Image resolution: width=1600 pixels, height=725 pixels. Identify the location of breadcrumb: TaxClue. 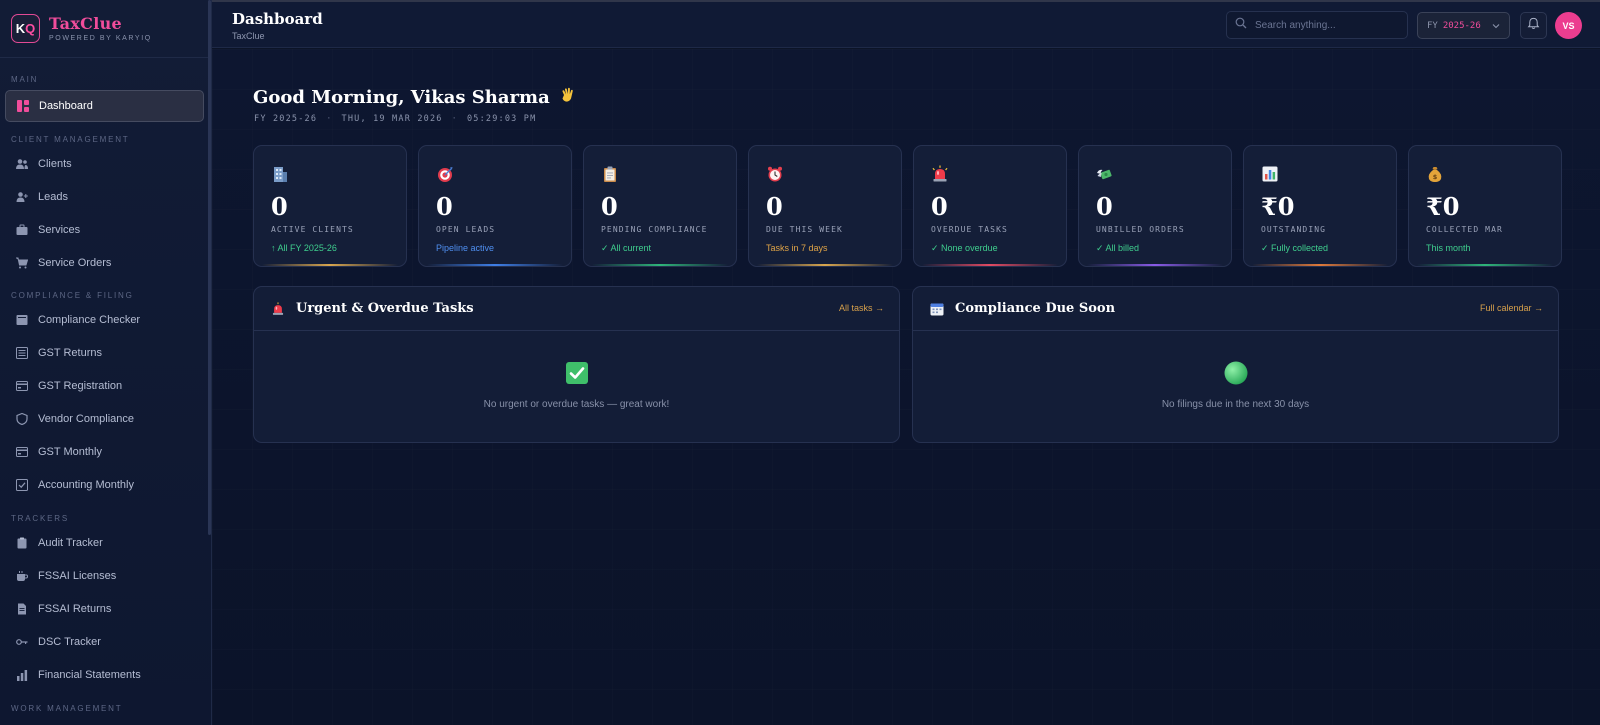
(248, 36).